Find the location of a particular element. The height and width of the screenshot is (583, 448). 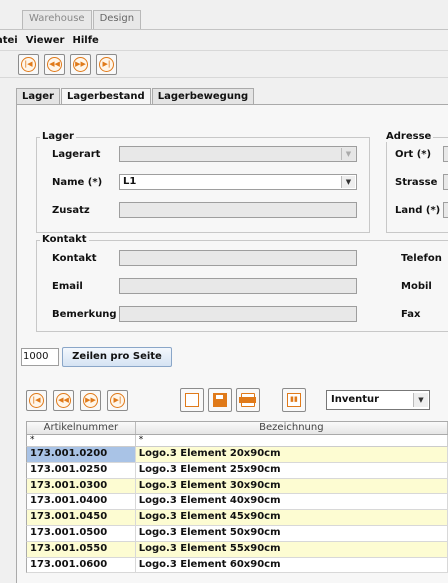

last-record-button: ▶| is located at coordinates (106, 64).